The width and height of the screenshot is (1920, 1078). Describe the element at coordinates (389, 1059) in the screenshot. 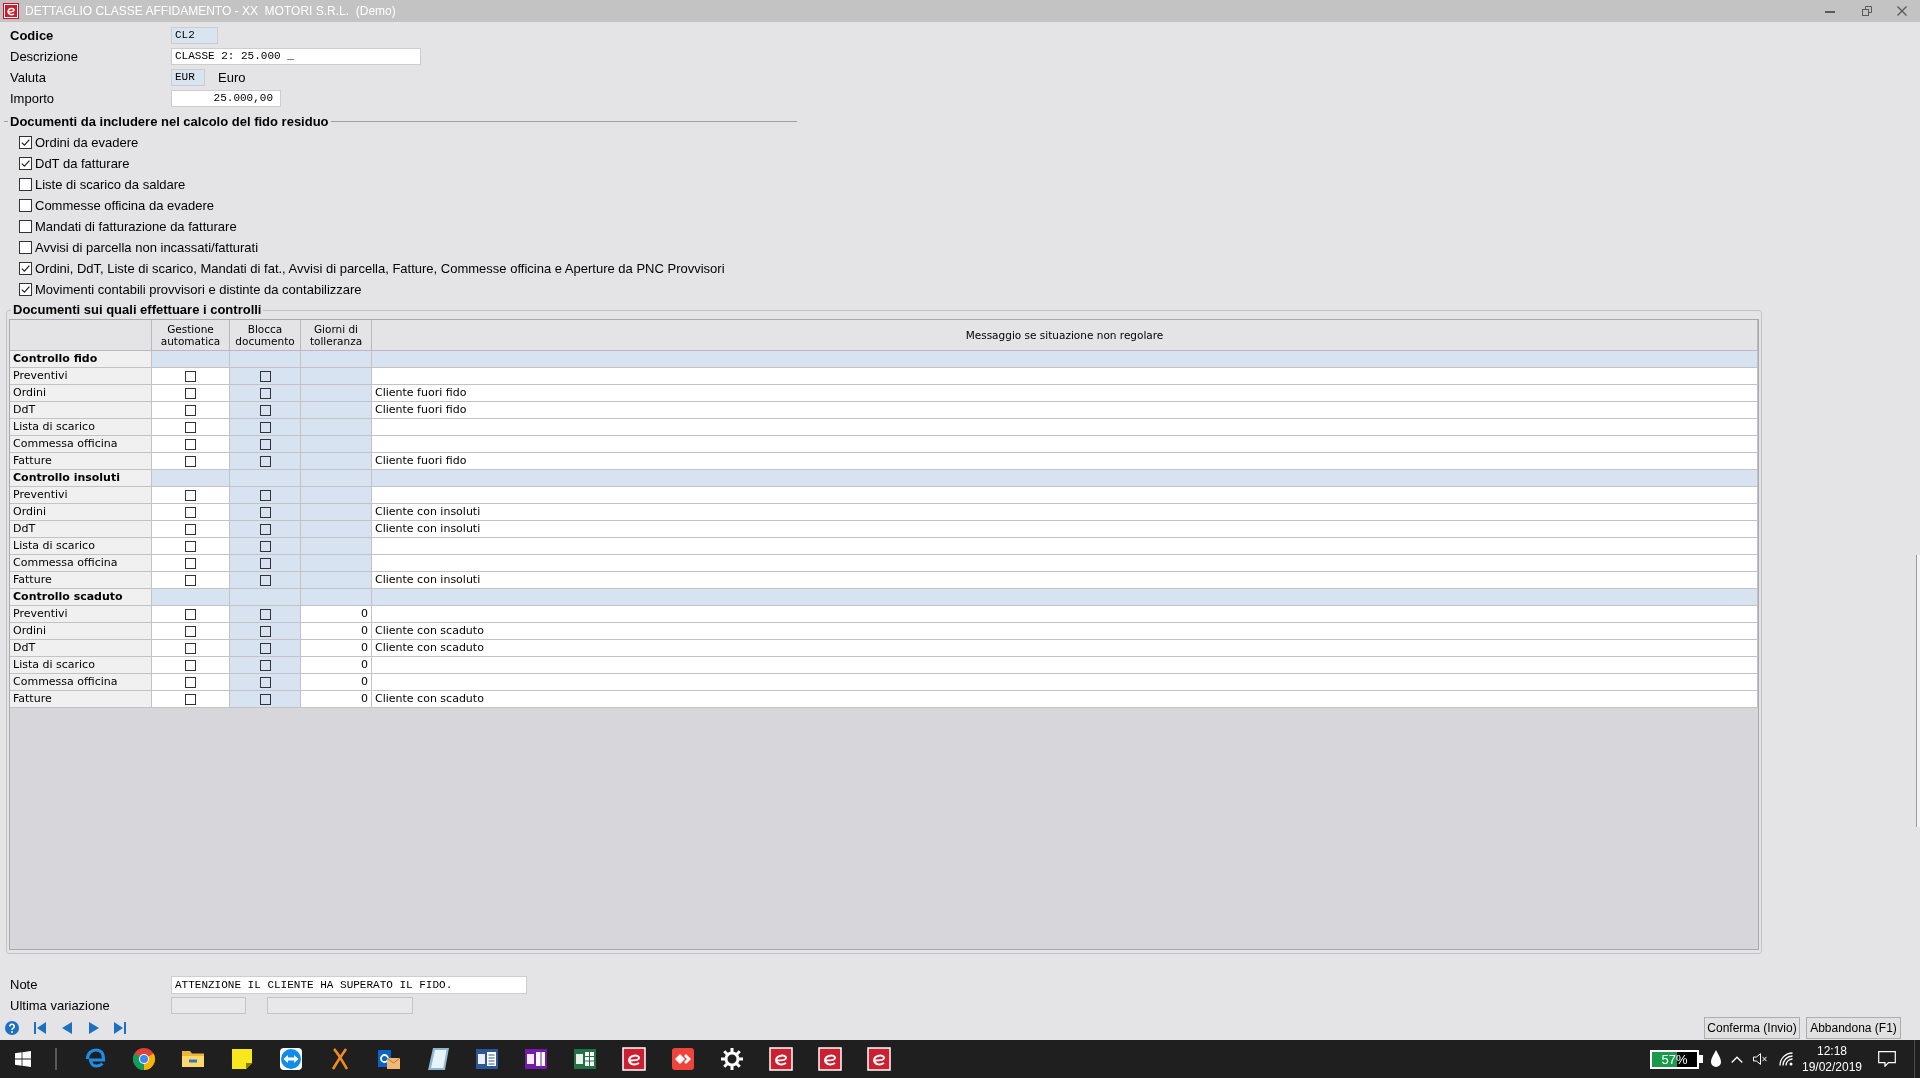

I see `mail-icon` at that location.